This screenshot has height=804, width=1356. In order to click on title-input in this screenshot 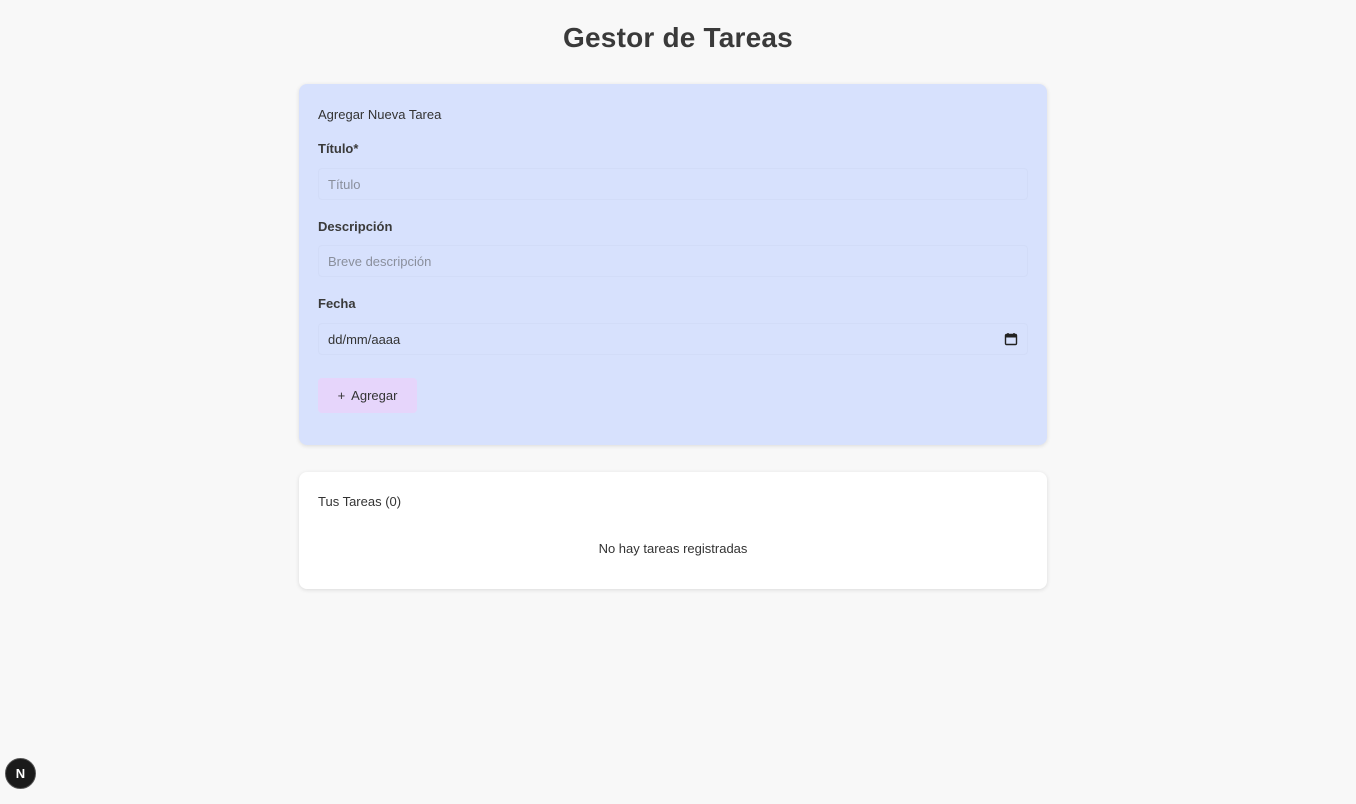, I will do `click(673, 184)`.